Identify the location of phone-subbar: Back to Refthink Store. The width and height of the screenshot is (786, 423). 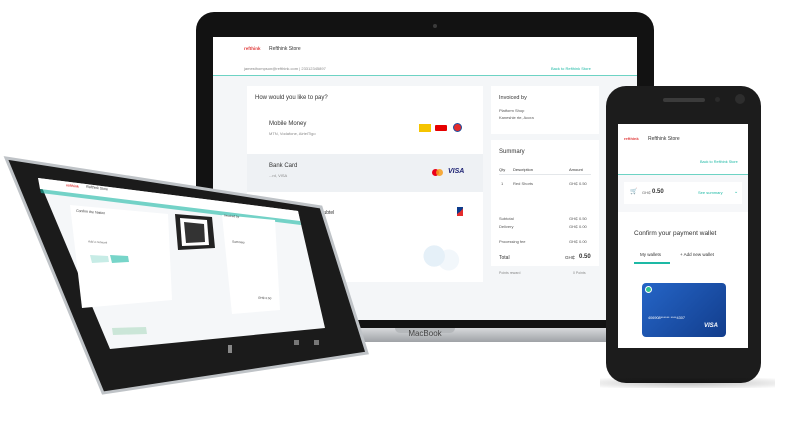
(683, 163).